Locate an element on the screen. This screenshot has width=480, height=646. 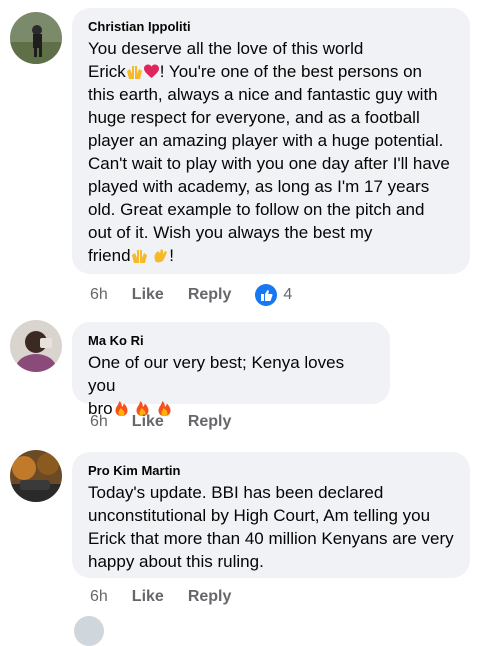
reaction-summary: 4 is located at coordinates (273, 295).